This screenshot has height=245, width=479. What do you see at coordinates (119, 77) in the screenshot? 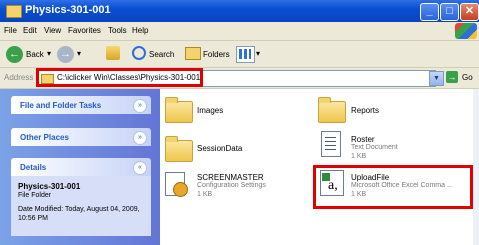
I see `highlight-address` at bounding box center [119, 77].